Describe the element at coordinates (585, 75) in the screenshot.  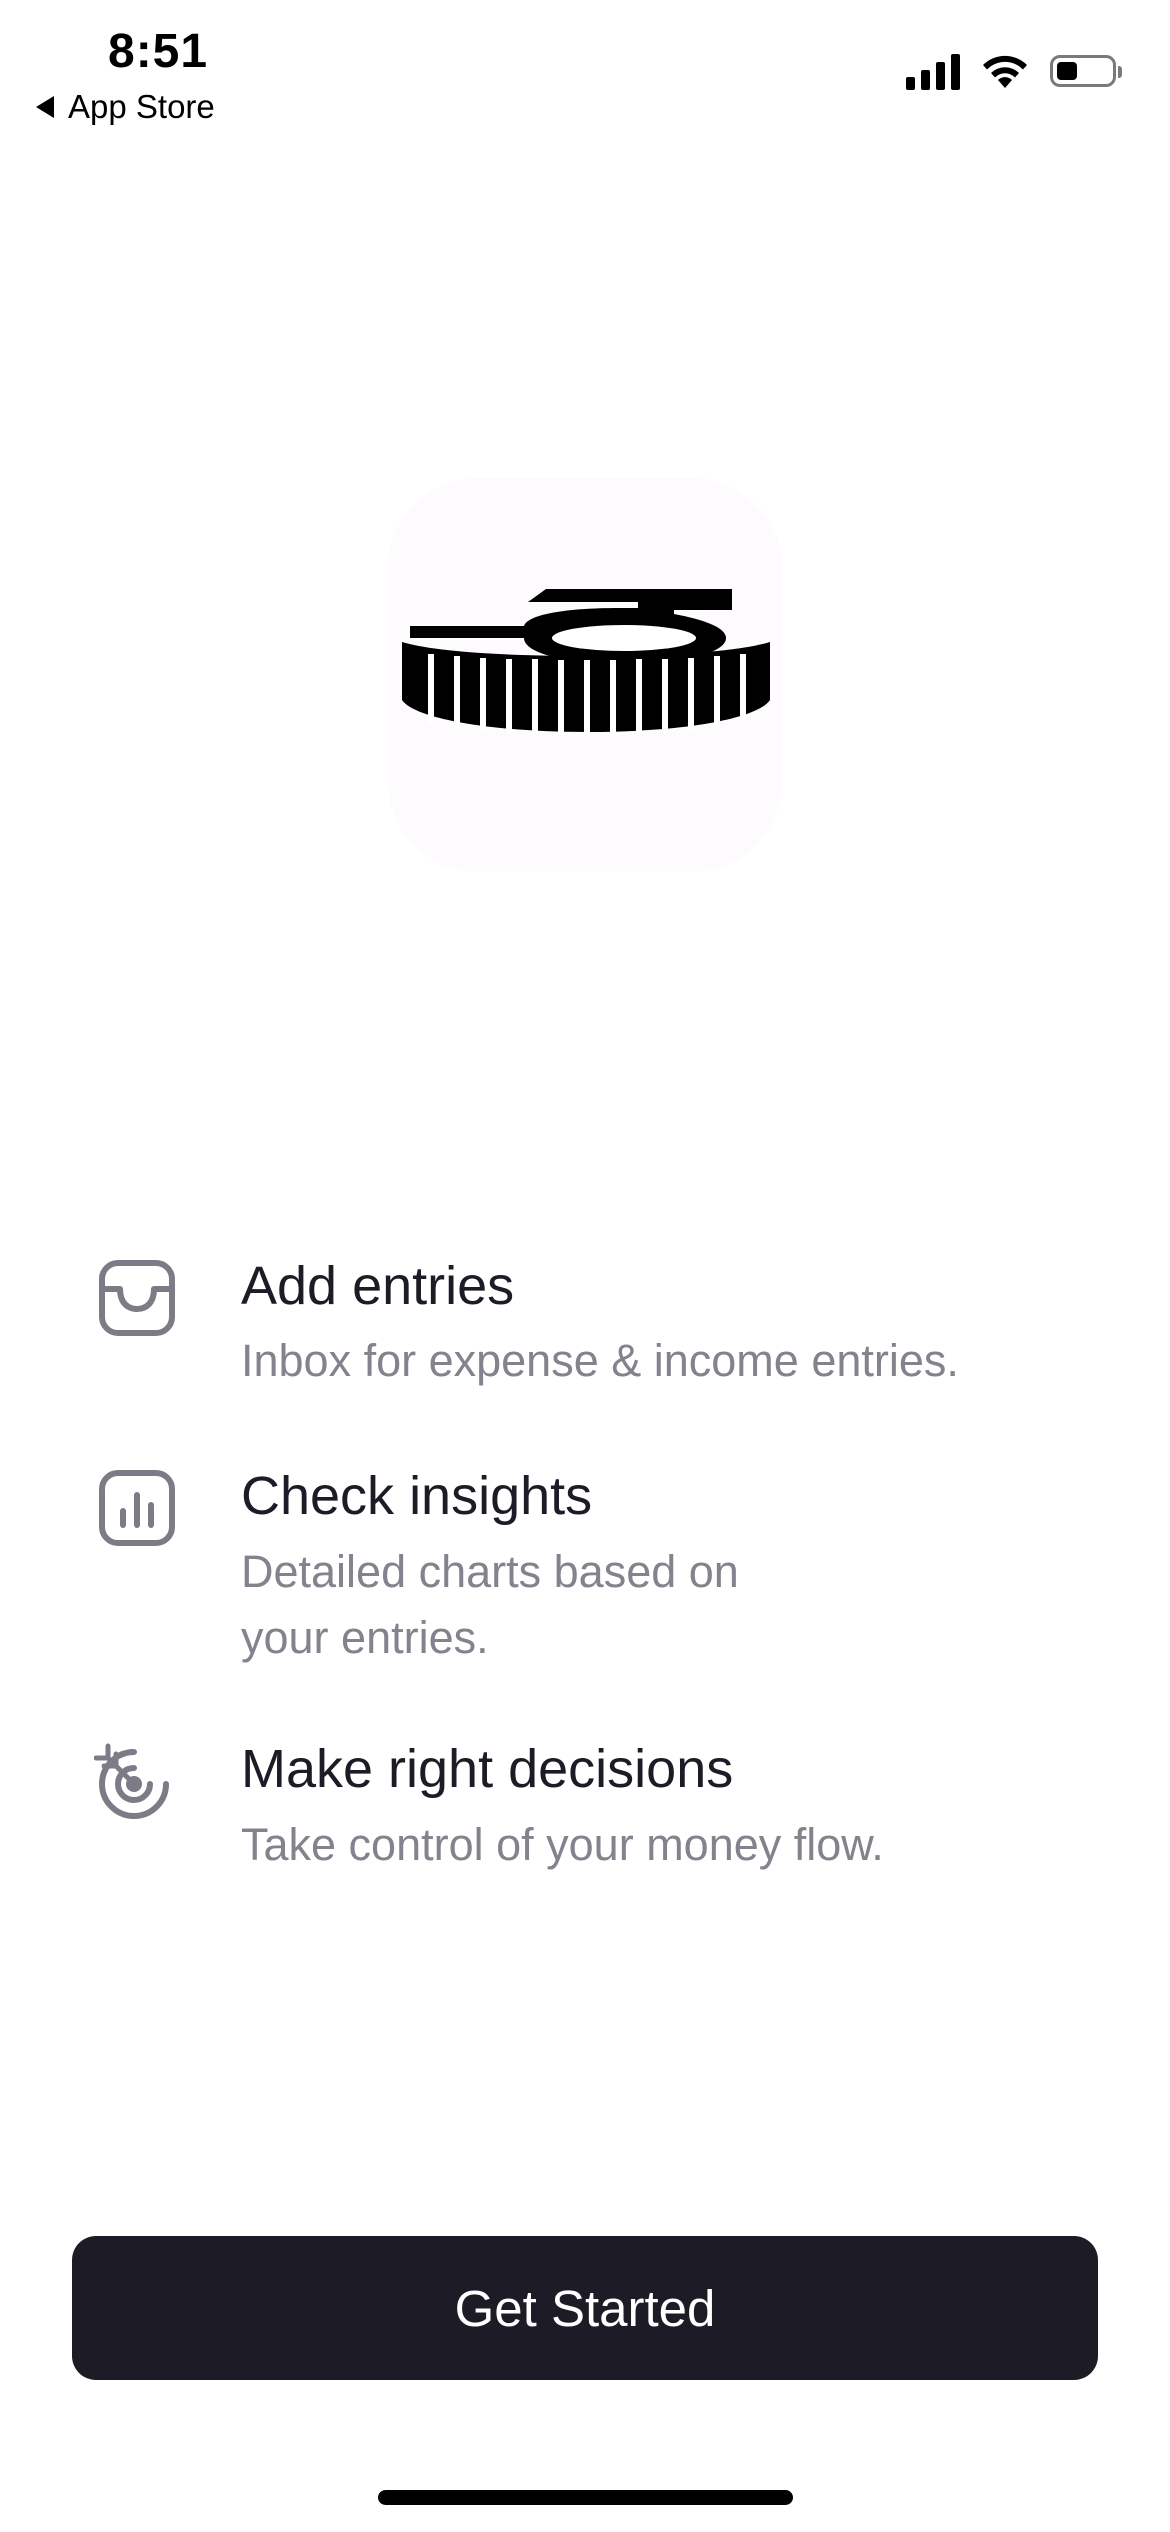
I see `status-bar: 8:51 App Store` at that location.